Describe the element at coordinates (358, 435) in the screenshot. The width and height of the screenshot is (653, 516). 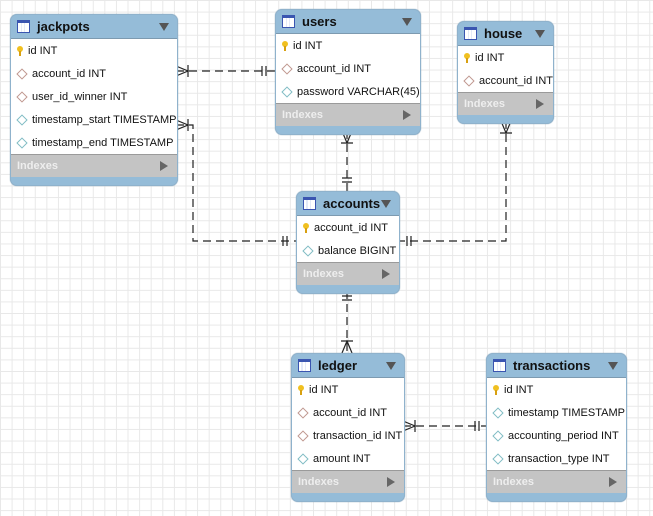
I see `column-label: transaction_id INT` at that location.